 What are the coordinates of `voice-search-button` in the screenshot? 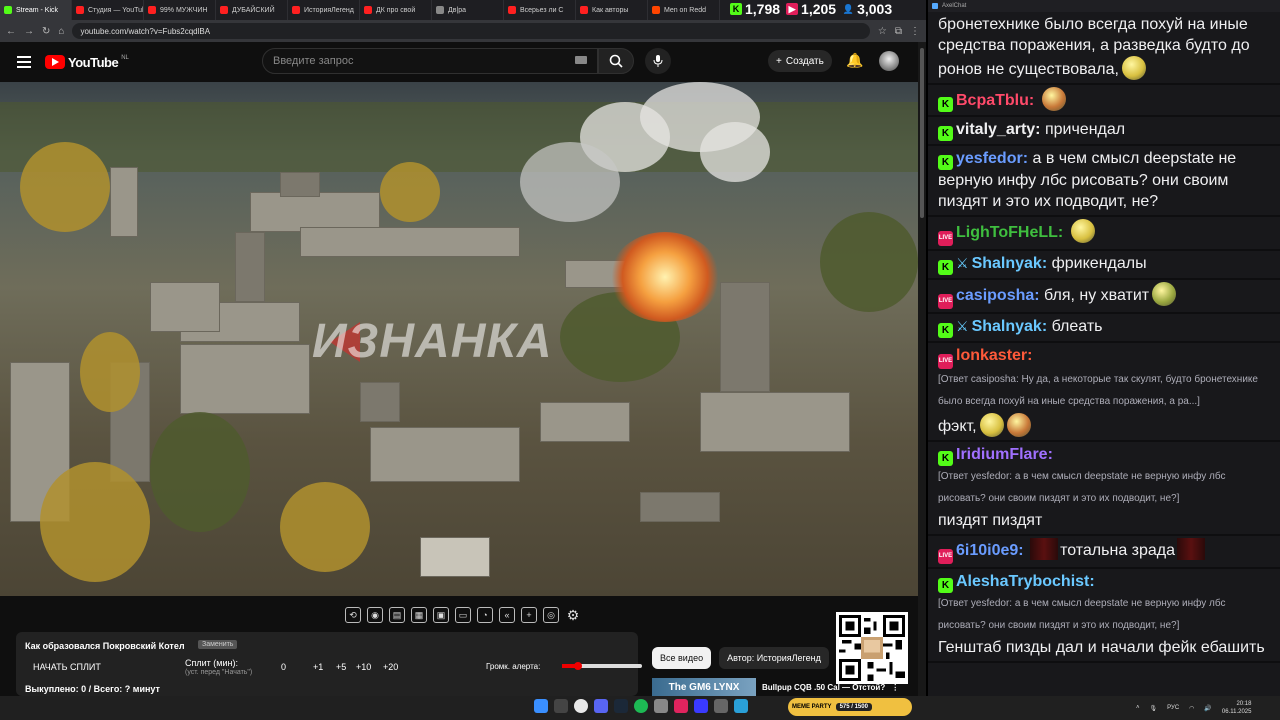 It's located at (658, 61).